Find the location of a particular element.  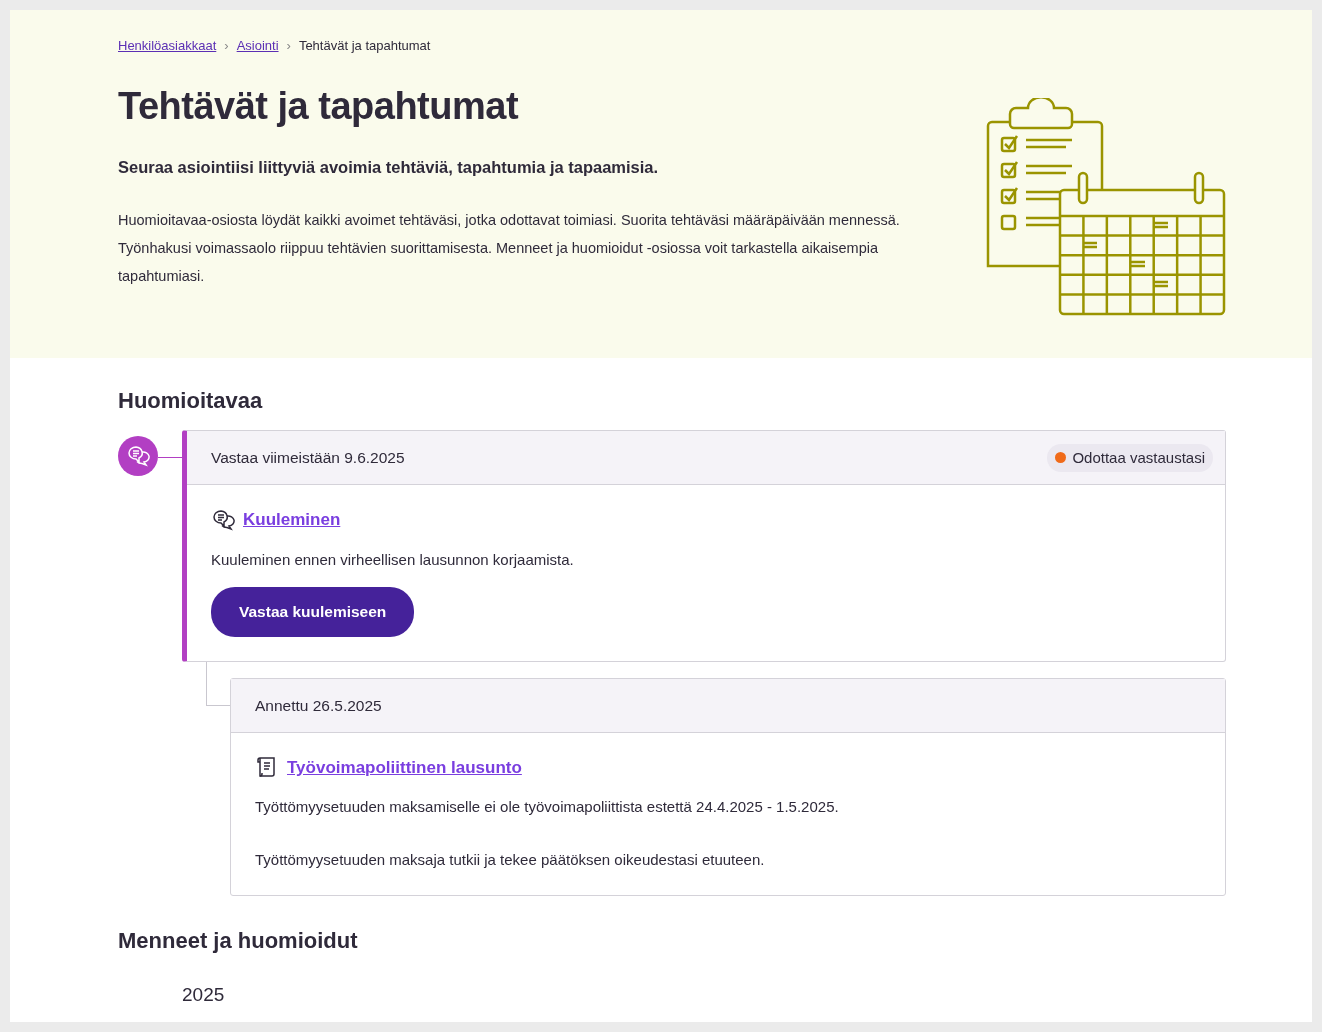

task-link: Kuuleminen is located at coordinates (292, 520).